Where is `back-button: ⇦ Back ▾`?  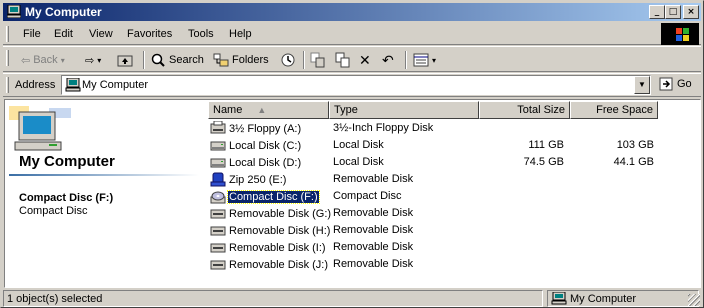
back-button: ⇦ Back ▾ is located at coordinates (43, 60).